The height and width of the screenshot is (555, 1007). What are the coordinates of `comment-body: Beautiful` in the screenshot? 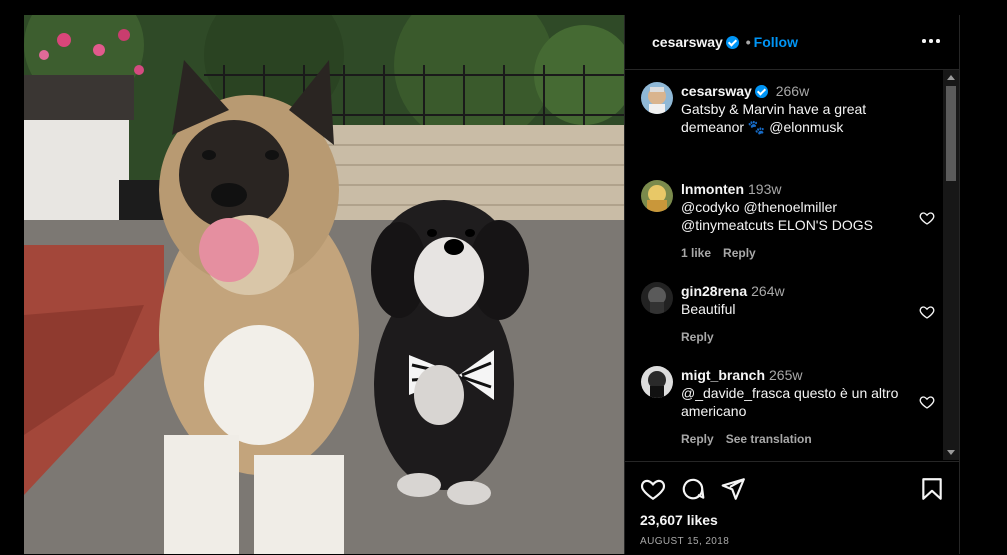 It's located at (708, 309).